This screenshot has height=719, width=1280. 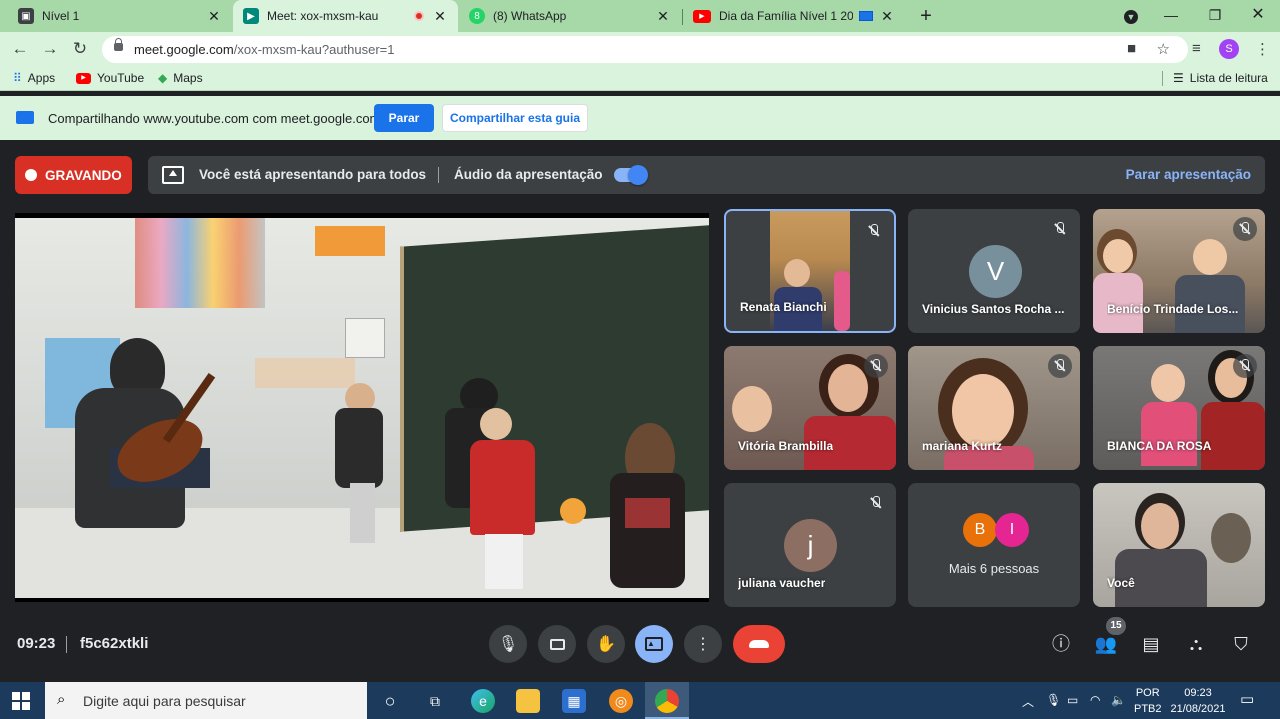 What do you see at coordinates (1178, 78) in the screenshot?
I see `reading-list-icon: ☰` at bounding box center [1178, 78].